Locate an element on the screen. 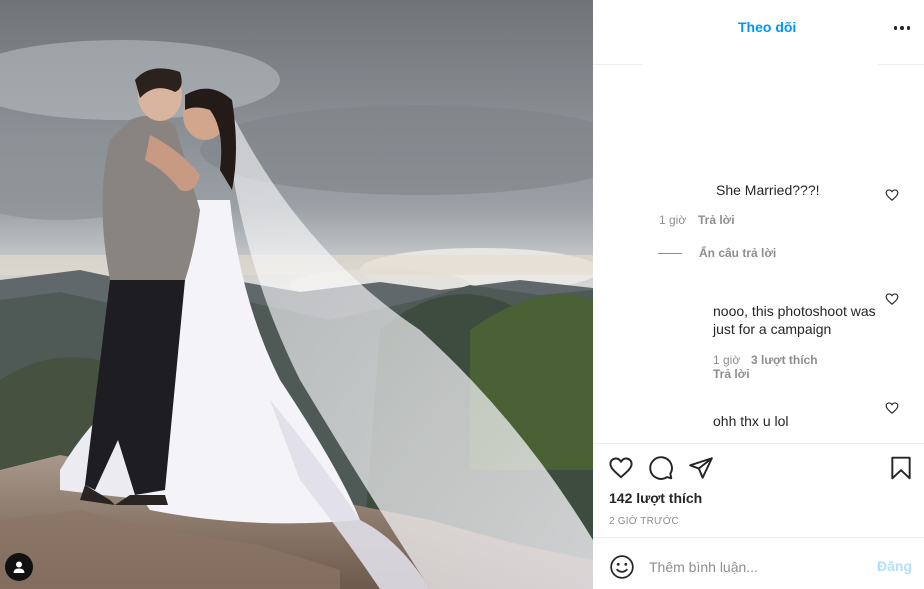  follow-button: Theo dõi is located at coordinates (767, 27).